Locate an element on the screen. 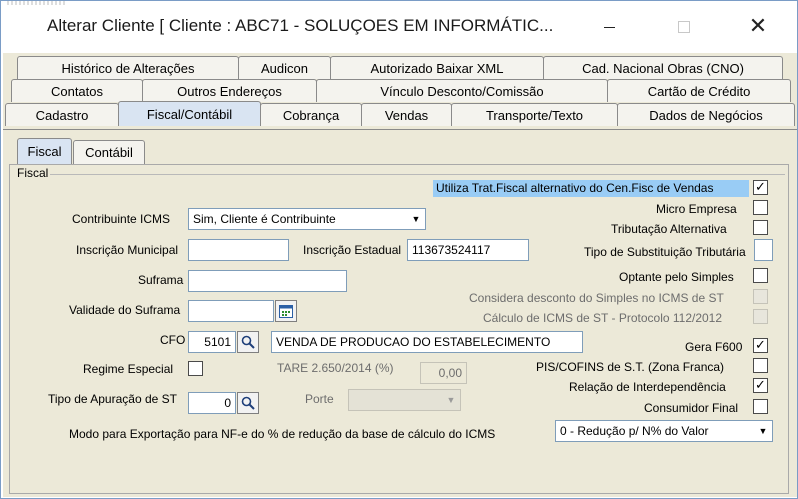 The height and width of the screenshot is (499, 798). cfo-description-input: VENDA DE PRODUCAO DO ESTABELECIMENTO is located at coordinates (427, 342).